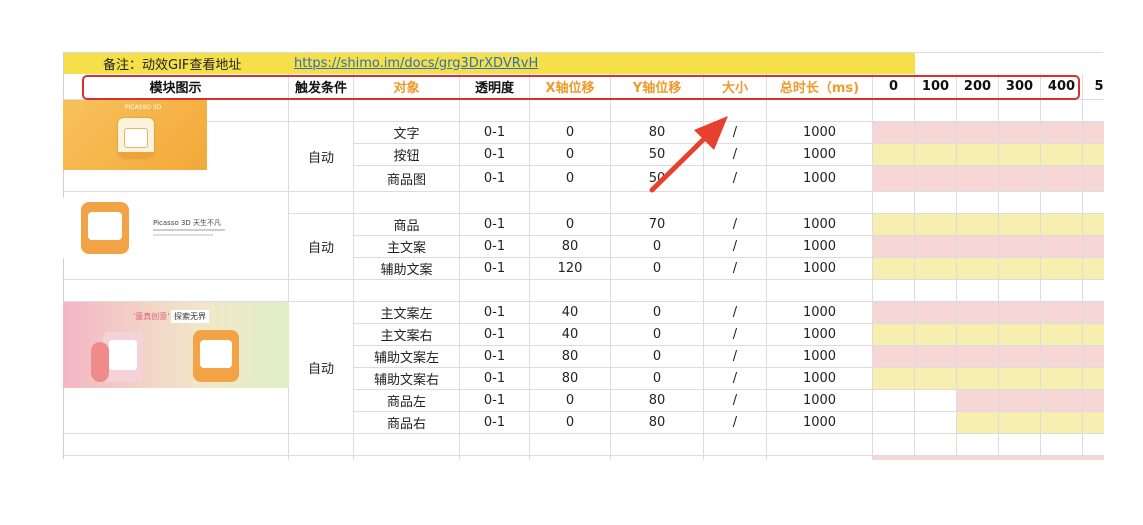 This screenshot has width=1143, height=525. What do you see at coordinates (407, 335) in the screenshot?
I see `object-cell: 主文案右` at bounding box center [407, 335].